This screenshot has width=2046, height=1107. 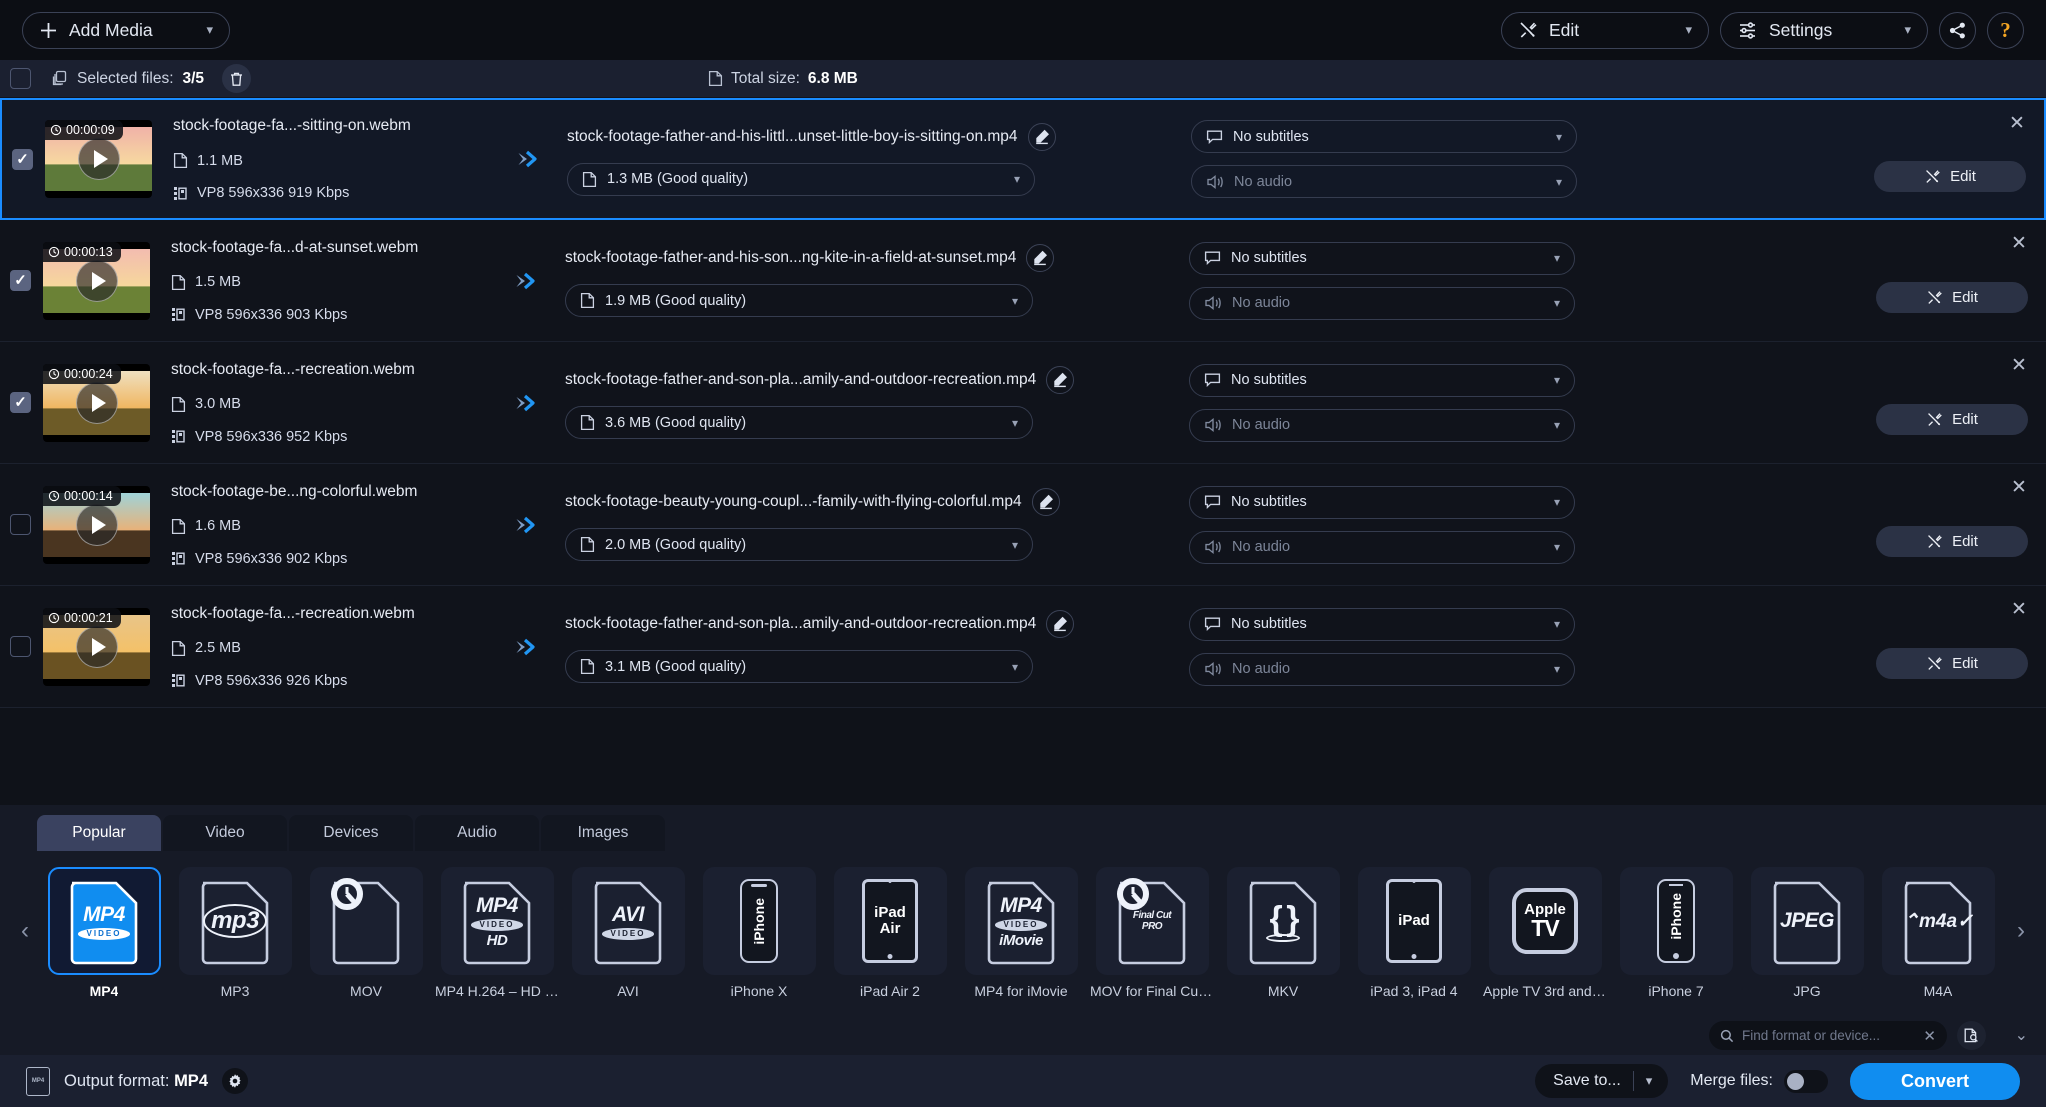 What do you see at coordinates (366, 931) in the screenshot?
I see `format-tile-mov: MOV` at bounding box center [366, 931].